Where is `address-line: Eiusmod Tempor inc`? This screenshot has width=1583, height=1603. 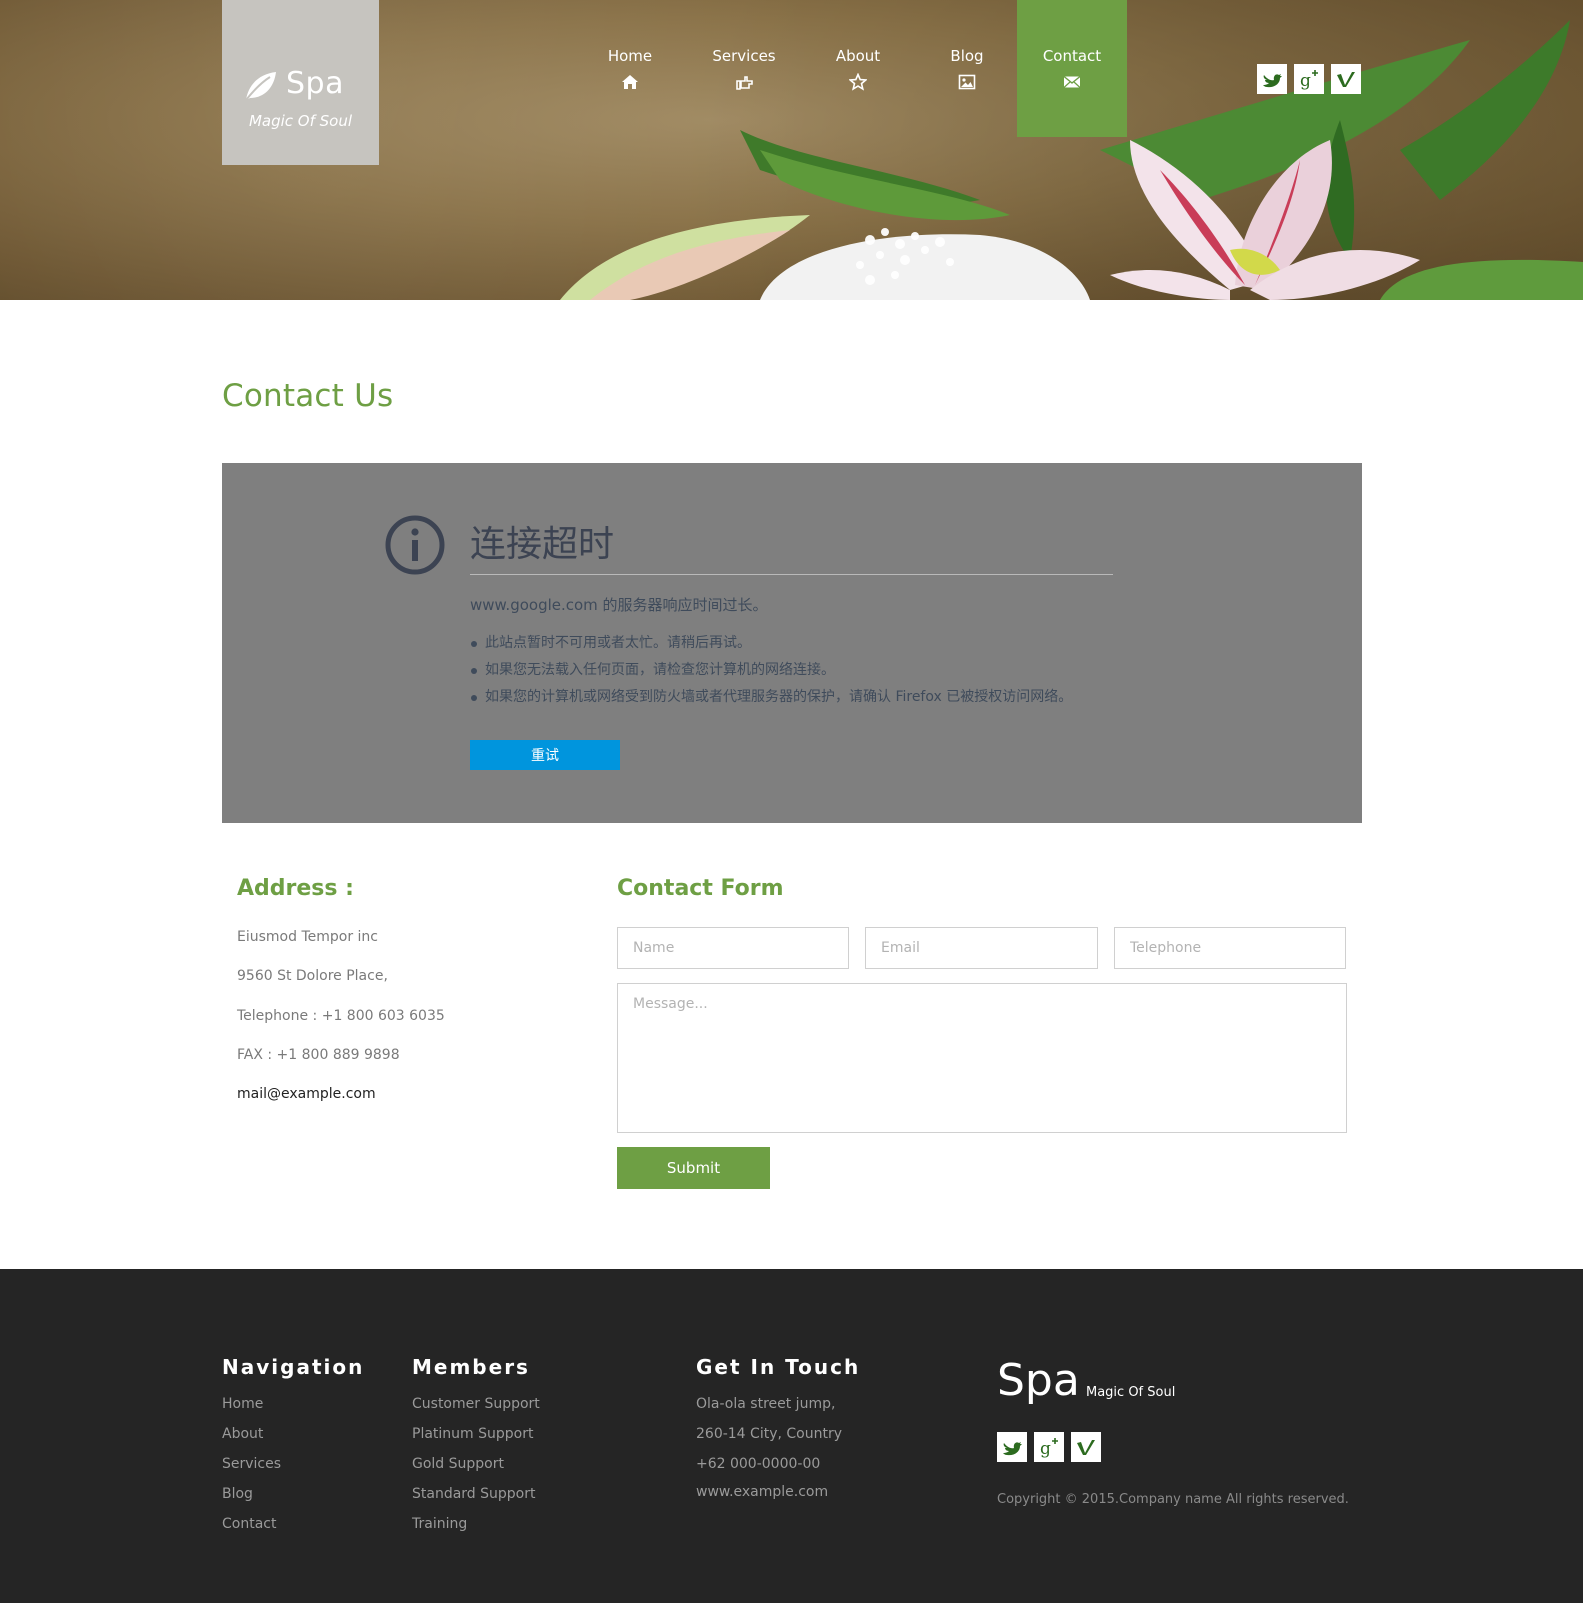 address-line: Eiusmod Tempor inc is located at coordinates (307, 937).